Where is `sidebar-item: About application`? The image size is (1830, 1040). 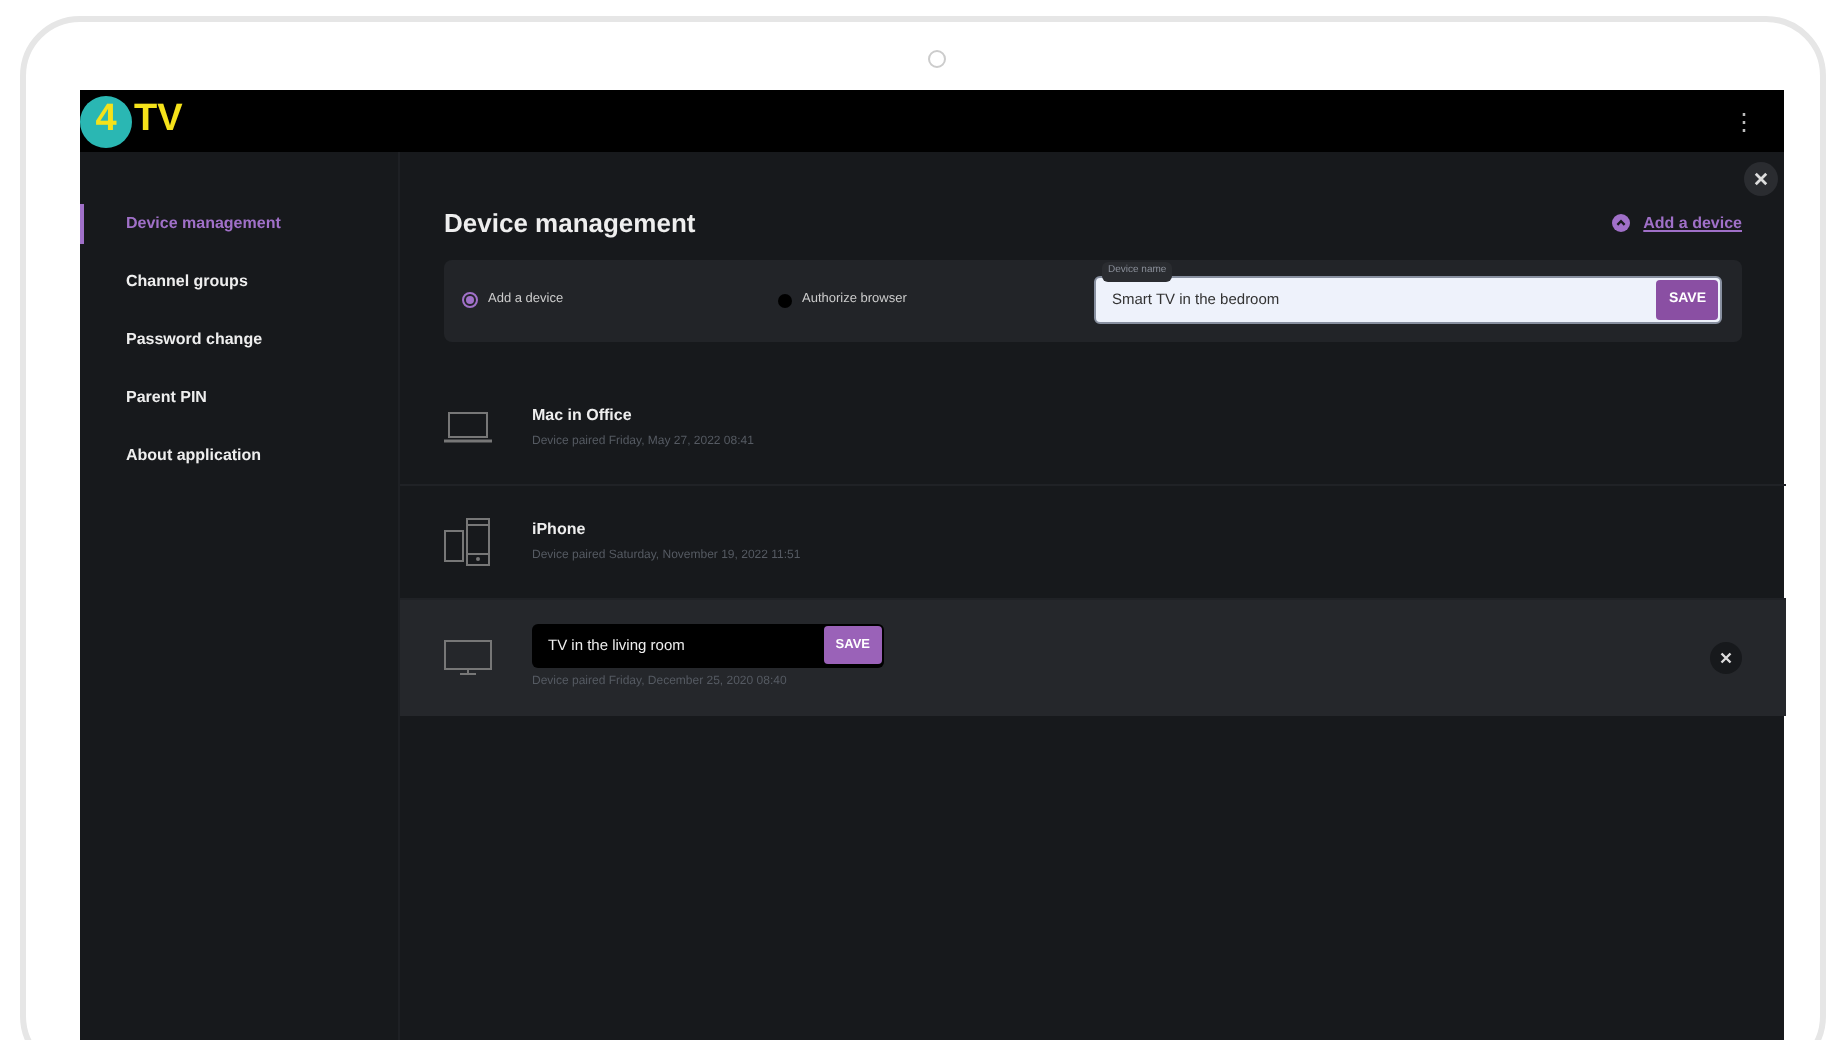 sidebar-item: About application is located at coordinates (239, 456).